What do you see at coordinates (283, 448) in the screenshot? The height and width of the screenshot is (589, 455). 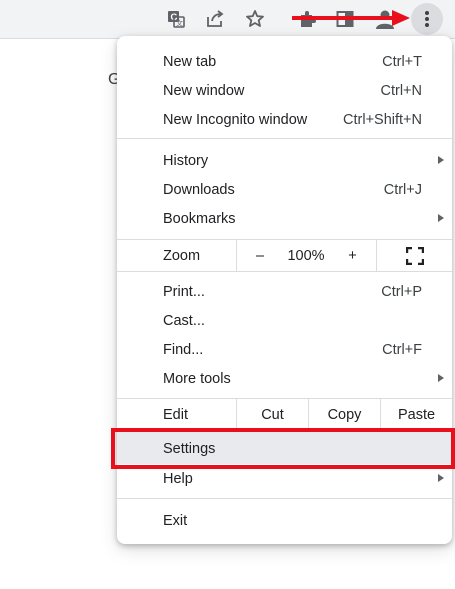 I see `settings-annotation-box` at bounding box center [283, 448].